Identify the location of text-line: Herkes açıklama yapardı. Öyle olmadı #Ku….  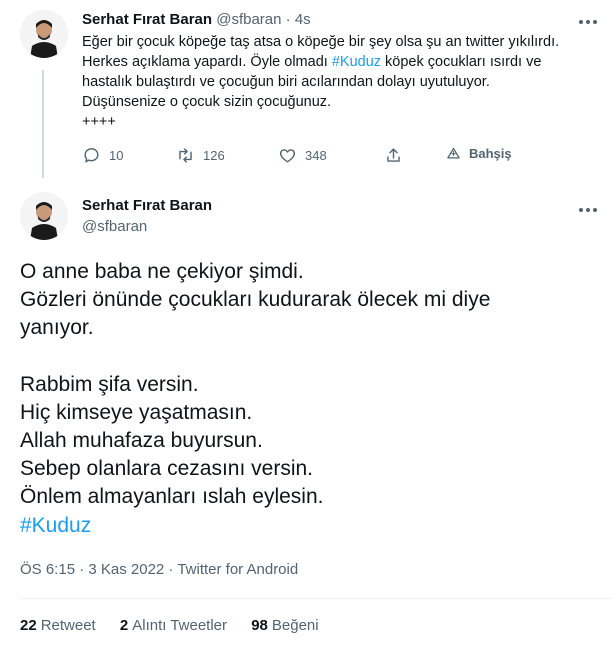
(342, 62).